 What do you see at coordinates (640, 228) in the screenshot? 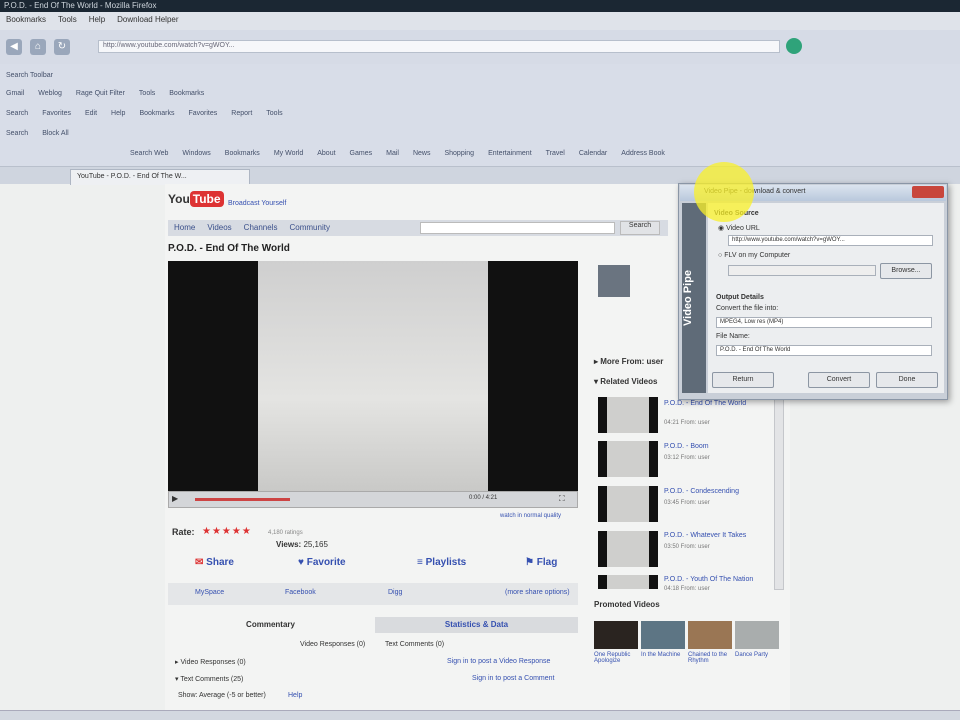
I see `search-button: Search` at bounding box center [640, 228].